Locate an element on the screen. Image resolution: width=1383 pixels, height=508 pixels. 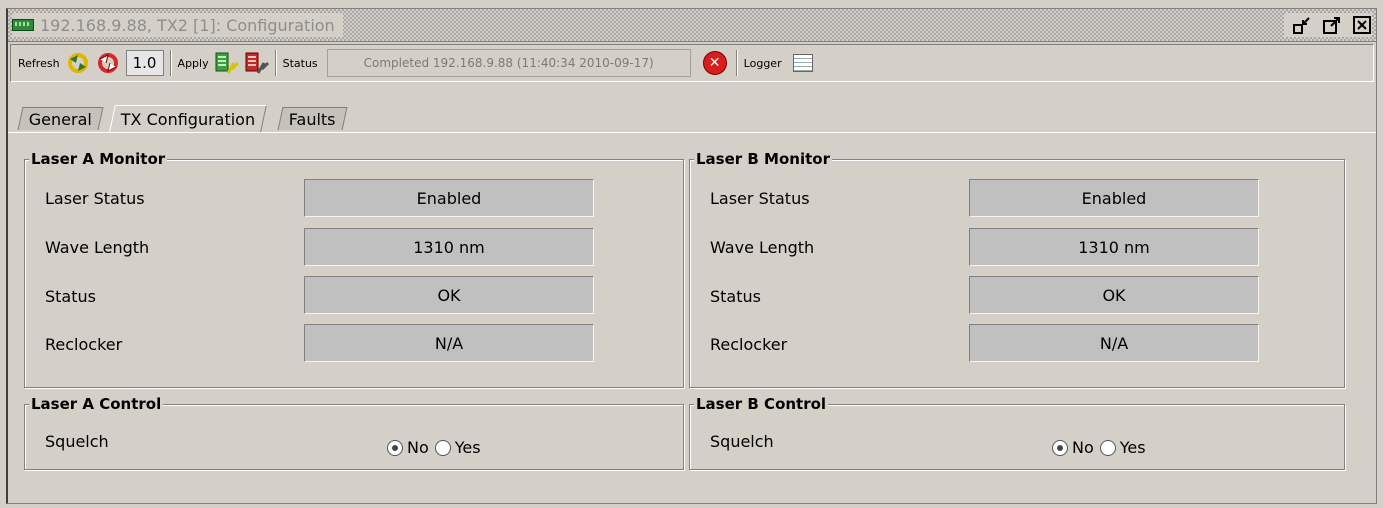
title-group: 192.168.9.88, TX2 [1]: Configuration is located at coordinates (177, 25).